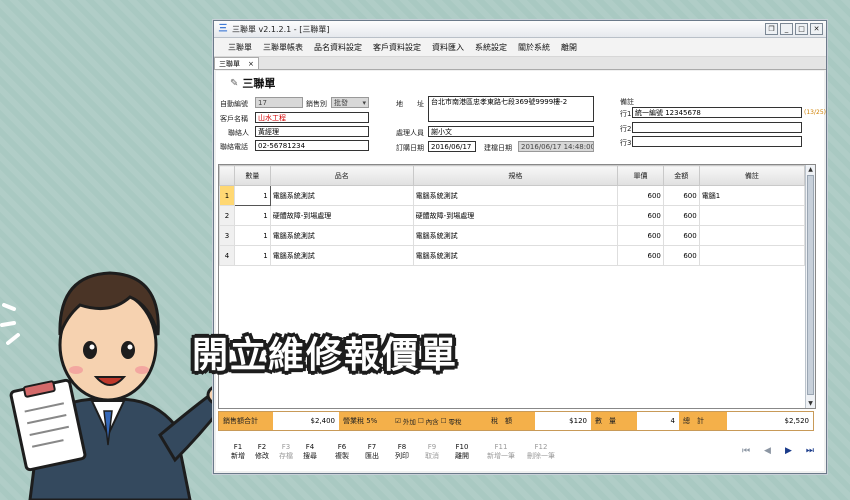  I want to click on row-index: 3, so click(227, 235).